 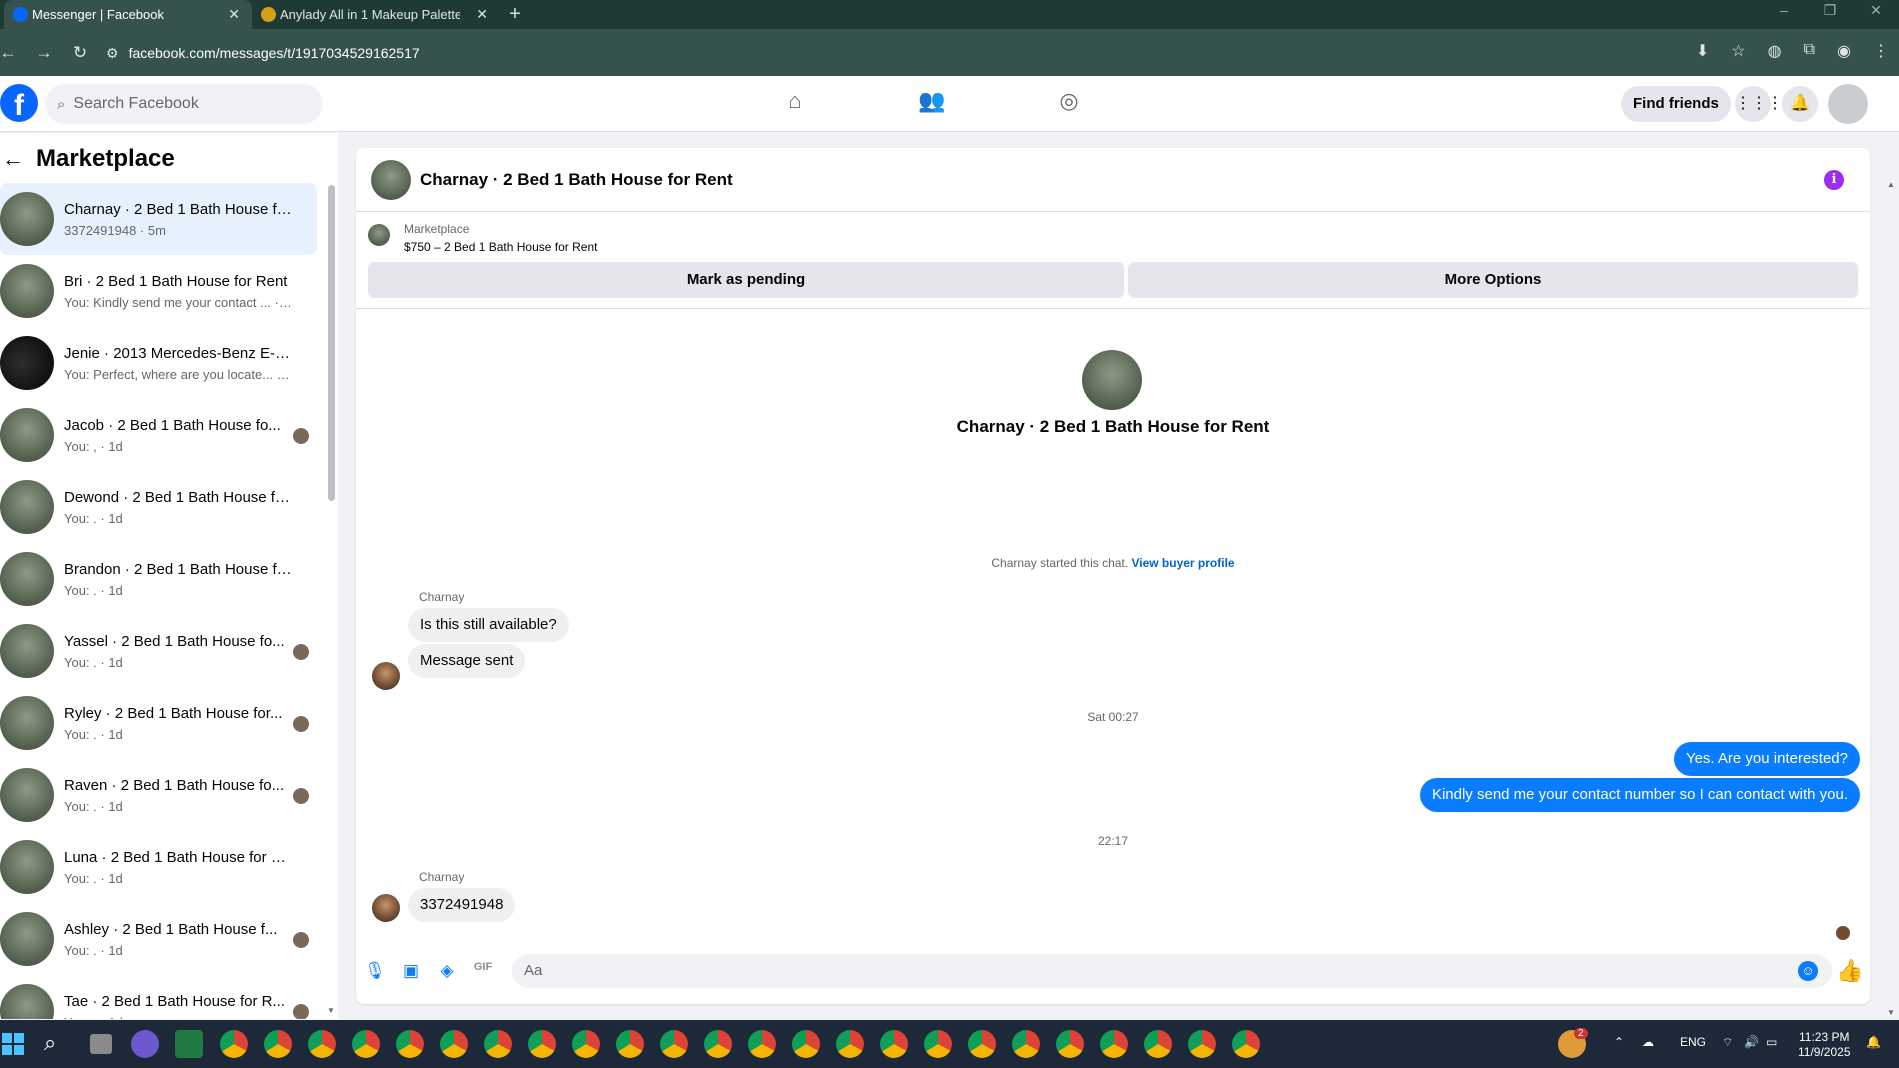 What do you see at coordinates (50, 1043) in the screenshot?
I see `taskbar-search-icon: ⌕` at bounding box center [50, 1043].